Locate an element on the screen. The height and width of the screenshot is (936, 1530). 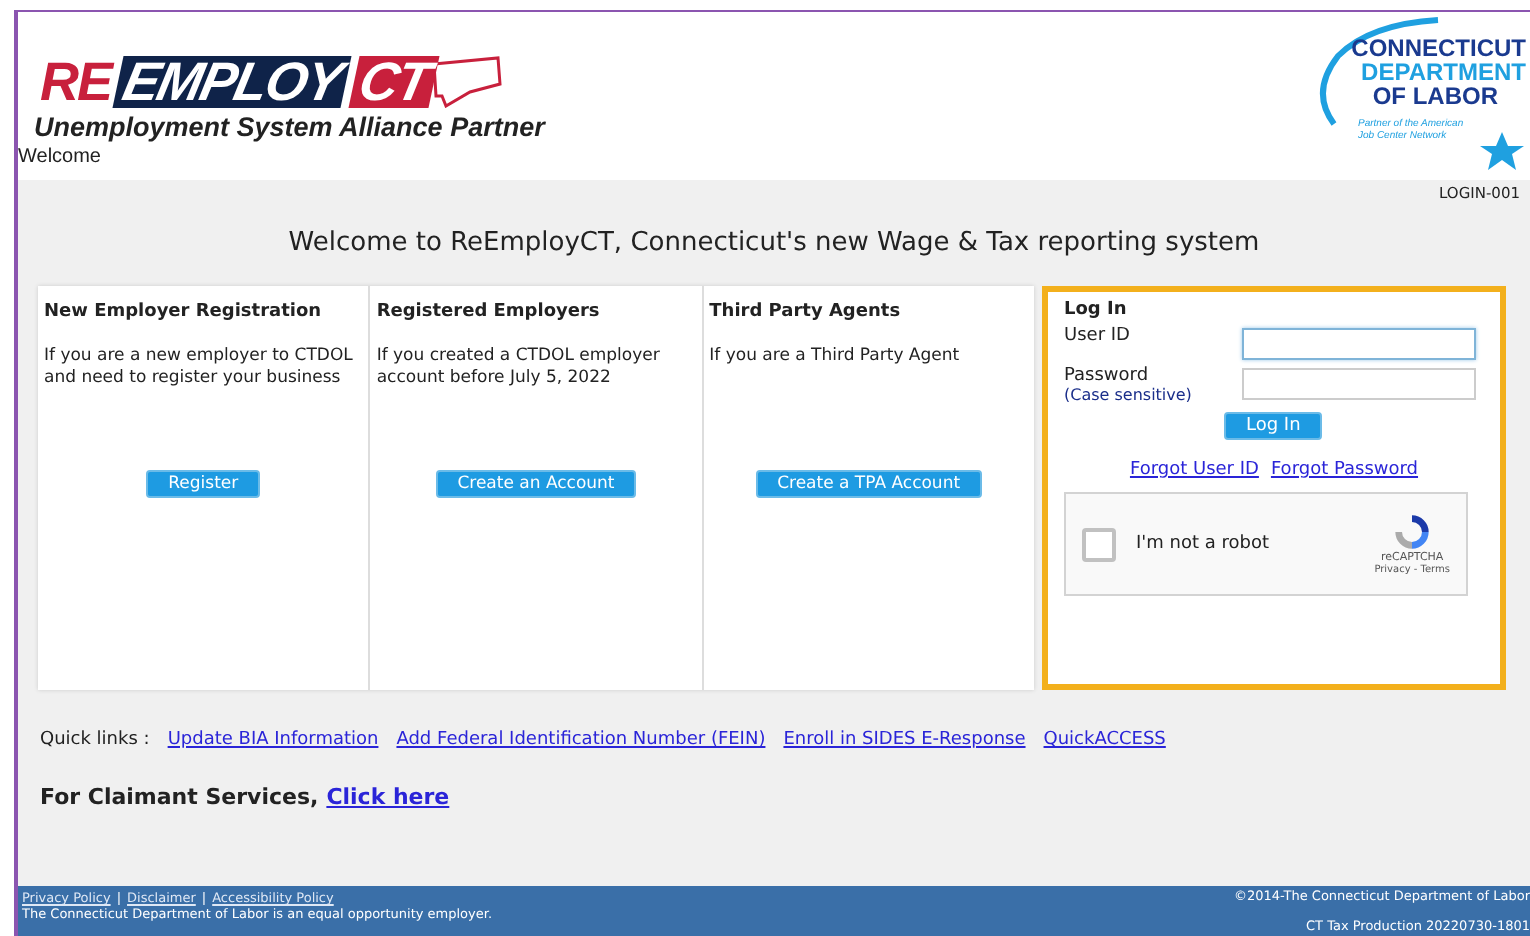
logo-word: EMPLOY is located at coordinates (231, 82).